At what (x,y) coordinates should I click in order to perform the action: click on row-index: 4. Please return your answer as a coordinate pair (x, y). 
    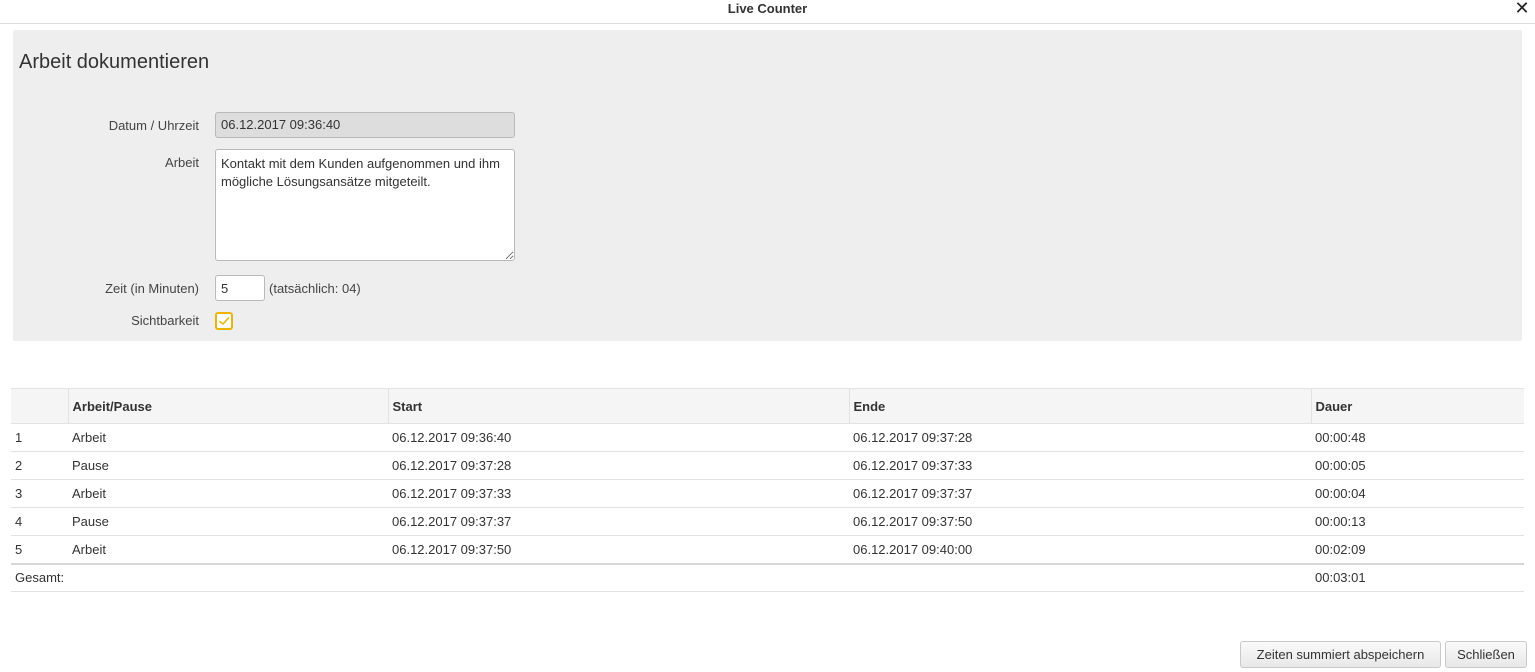
    Looking at the image, I should click on (39, 521).